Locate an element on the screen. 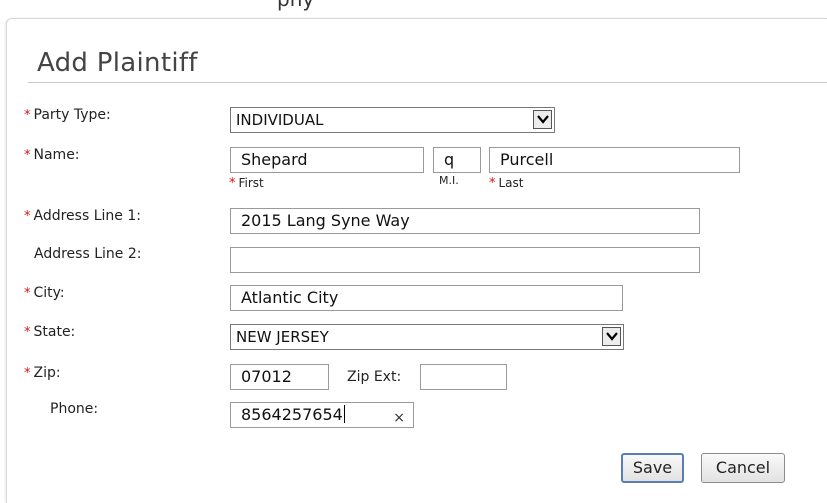  phone-input: 8564257654 × is located at coordinates (322, 415).